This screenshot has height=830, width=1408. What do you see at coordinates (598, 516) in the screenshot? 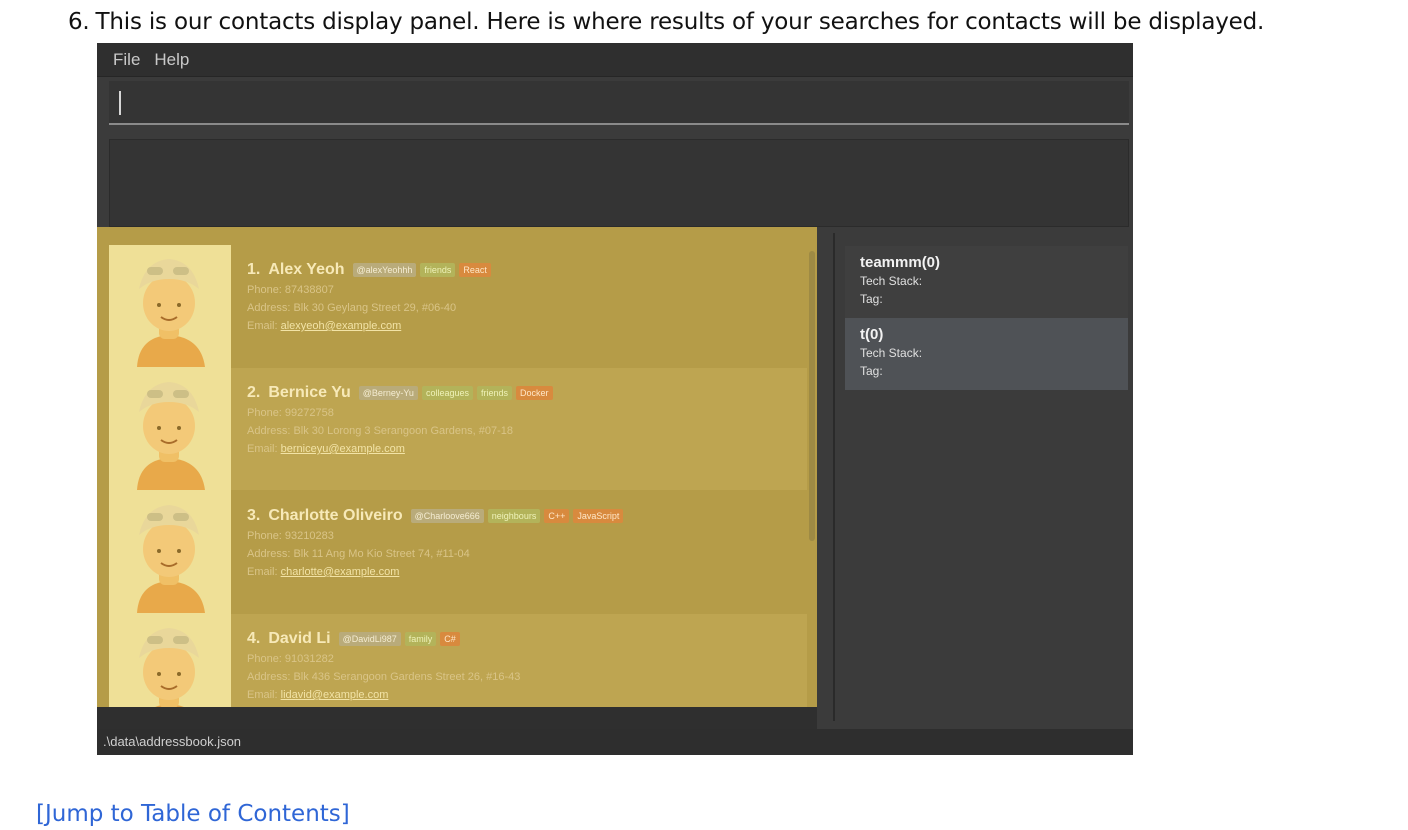
I see `tech-badge: JavaScript` at bounding box center [598, 516].